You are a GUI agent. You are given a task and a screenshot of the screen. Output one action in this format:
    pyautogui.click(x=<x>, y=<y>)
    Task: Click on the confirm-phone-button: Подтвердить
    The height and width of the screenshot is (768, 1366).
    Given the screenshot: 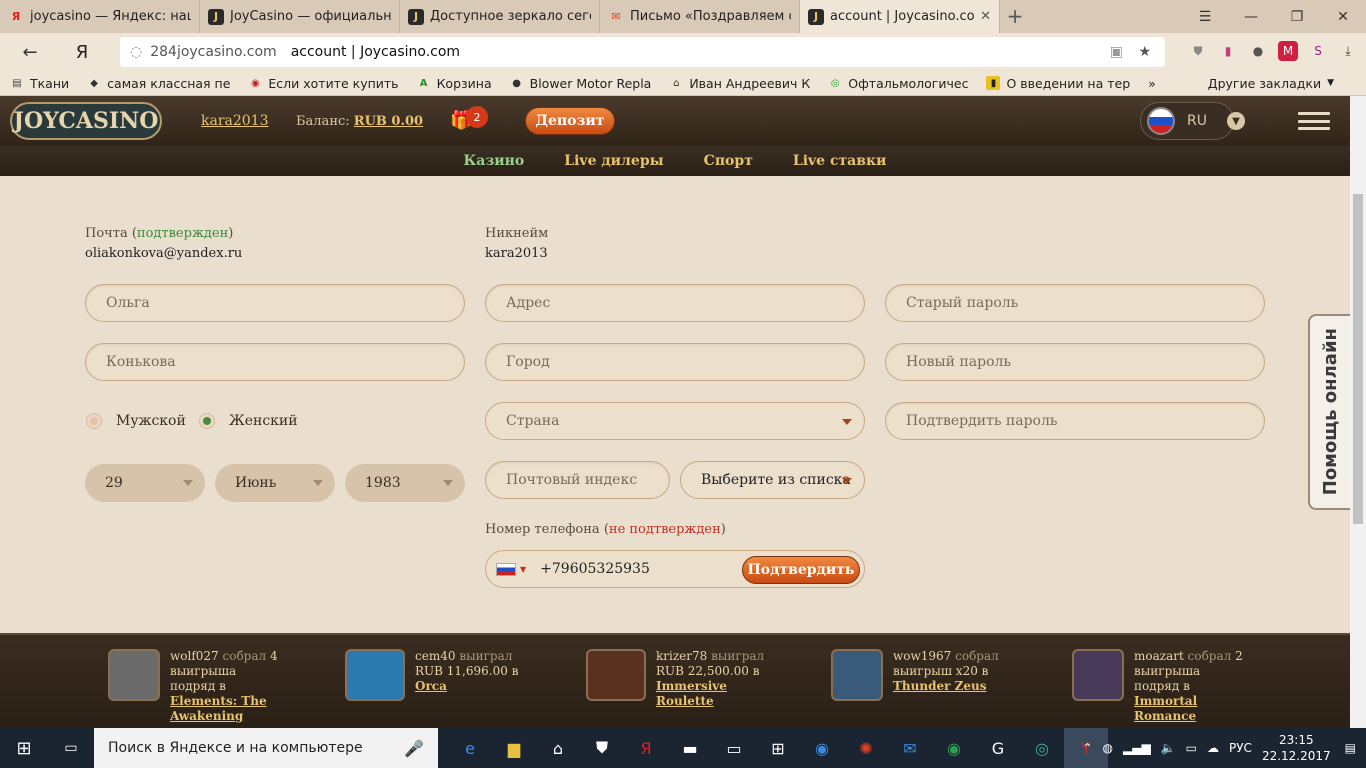 What is the action you would take?
    pyautogui.click(x=801, y=570)
    